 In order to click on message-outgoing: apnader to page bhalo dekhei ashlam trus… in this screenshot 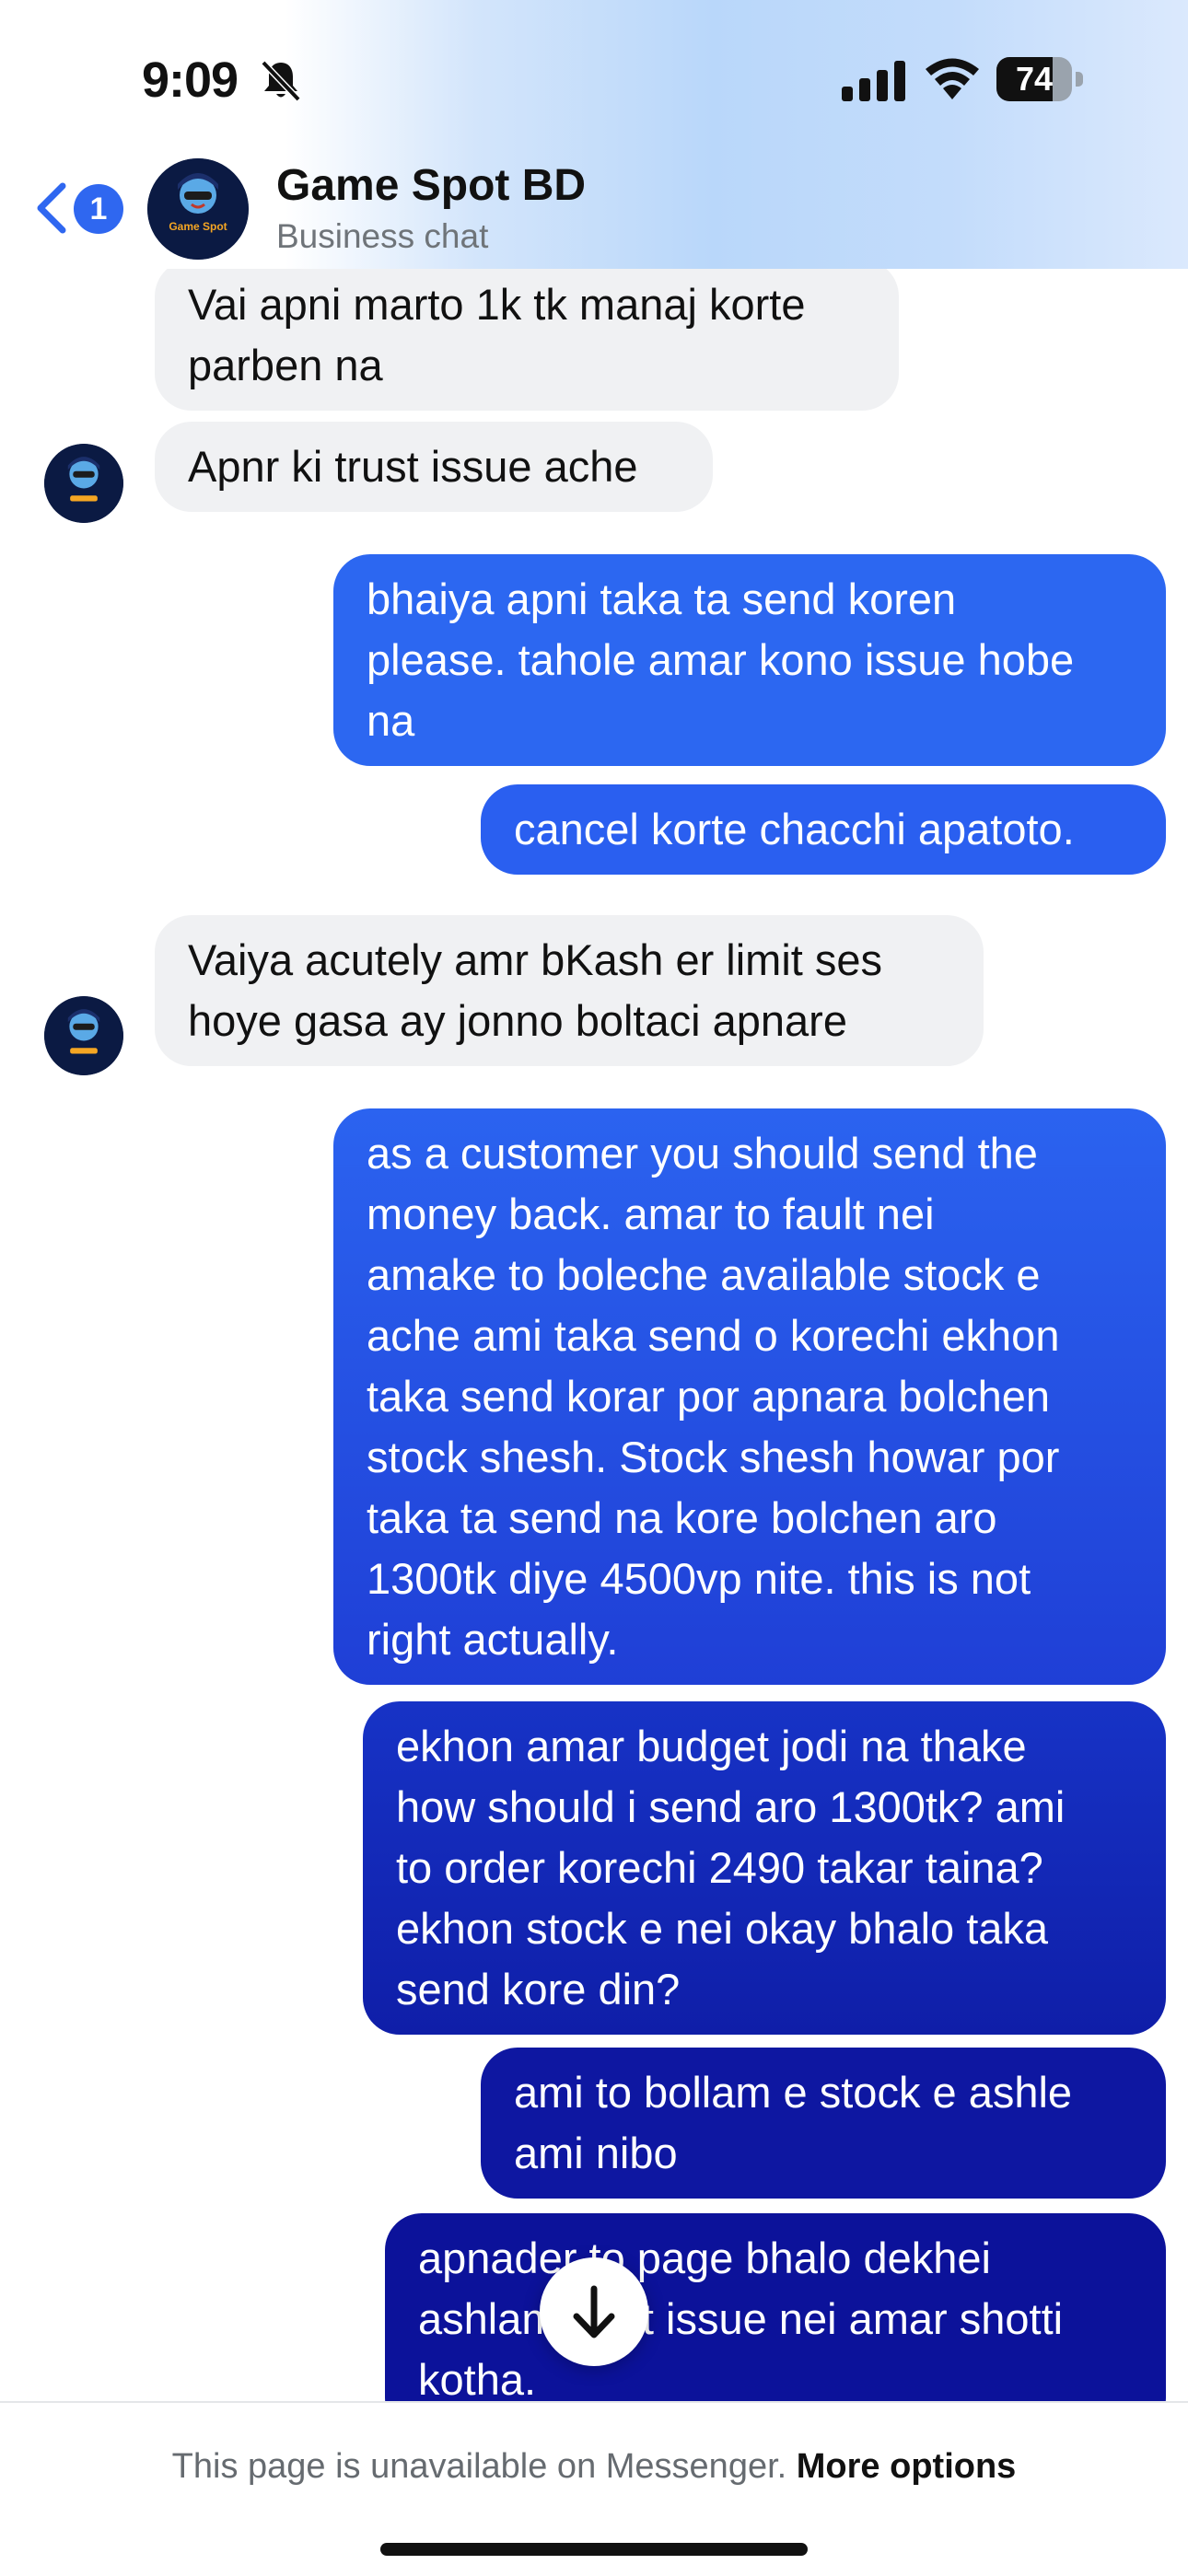, I will do `click(775, 2307)`.